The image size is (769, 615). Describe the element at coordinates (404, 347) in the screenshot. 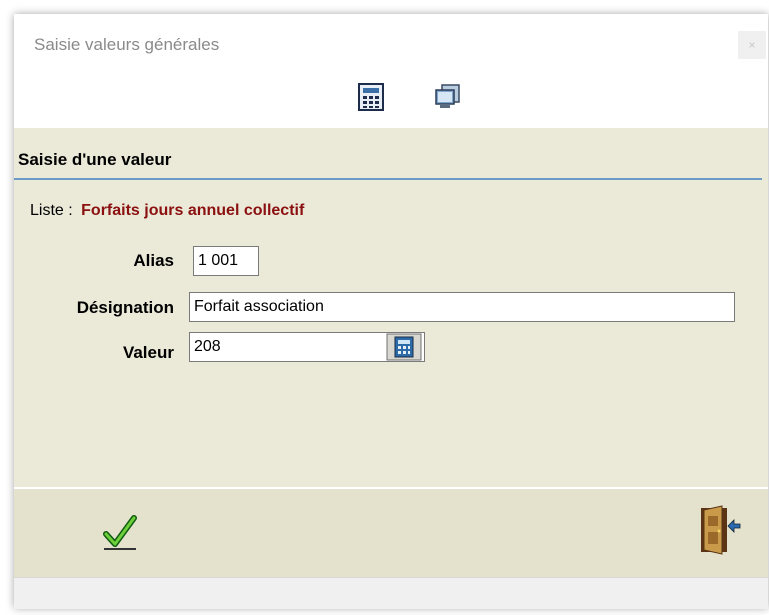

I see `calculator-button` at that location.